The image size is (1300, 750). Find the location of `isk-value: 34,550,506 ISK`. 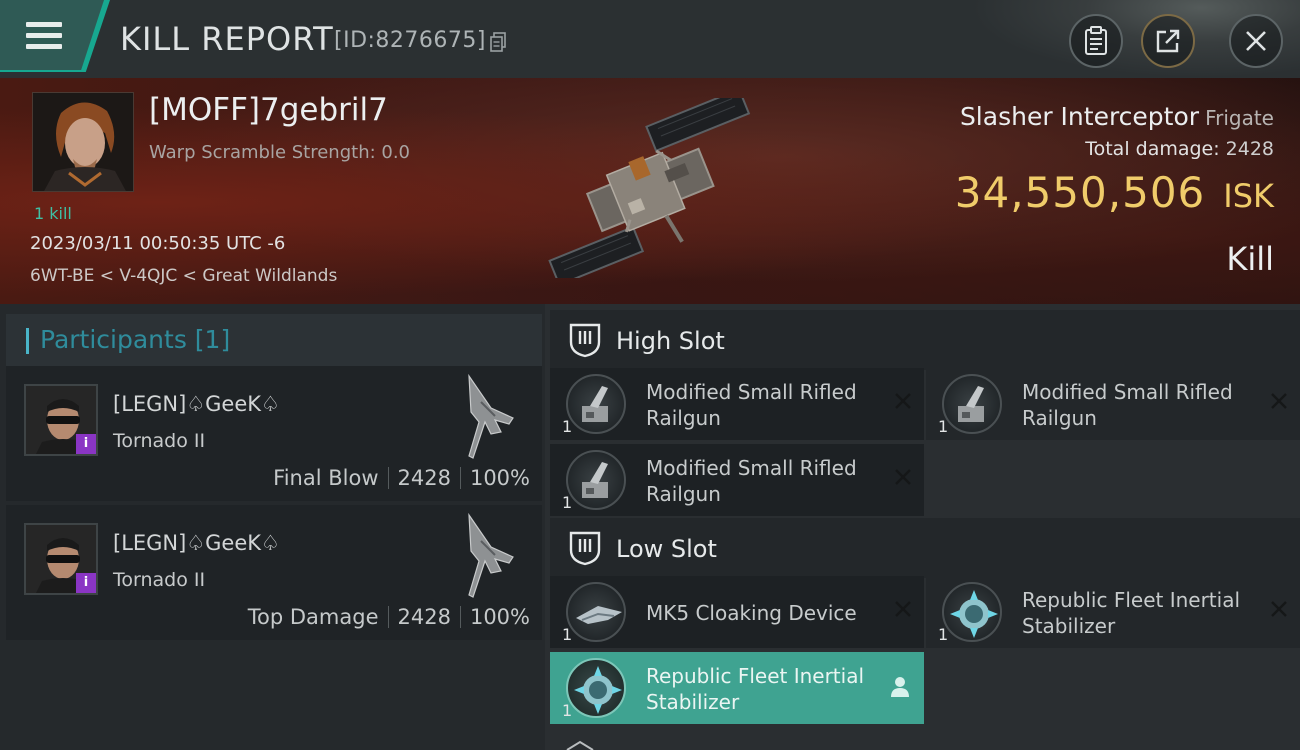

isk-value: 34,550,506 ISK is located at coordinates (1114, 192).